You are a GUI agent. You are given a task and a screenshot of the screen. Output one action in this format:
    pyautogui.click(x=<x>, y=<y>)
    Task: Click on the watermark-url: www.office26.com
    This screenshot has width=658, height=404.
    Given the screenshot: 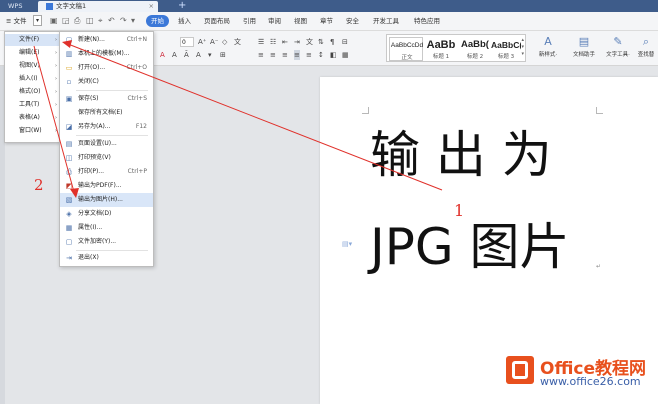 What is the action you would take?
    pyautogui.click(x=590, y=381)
    